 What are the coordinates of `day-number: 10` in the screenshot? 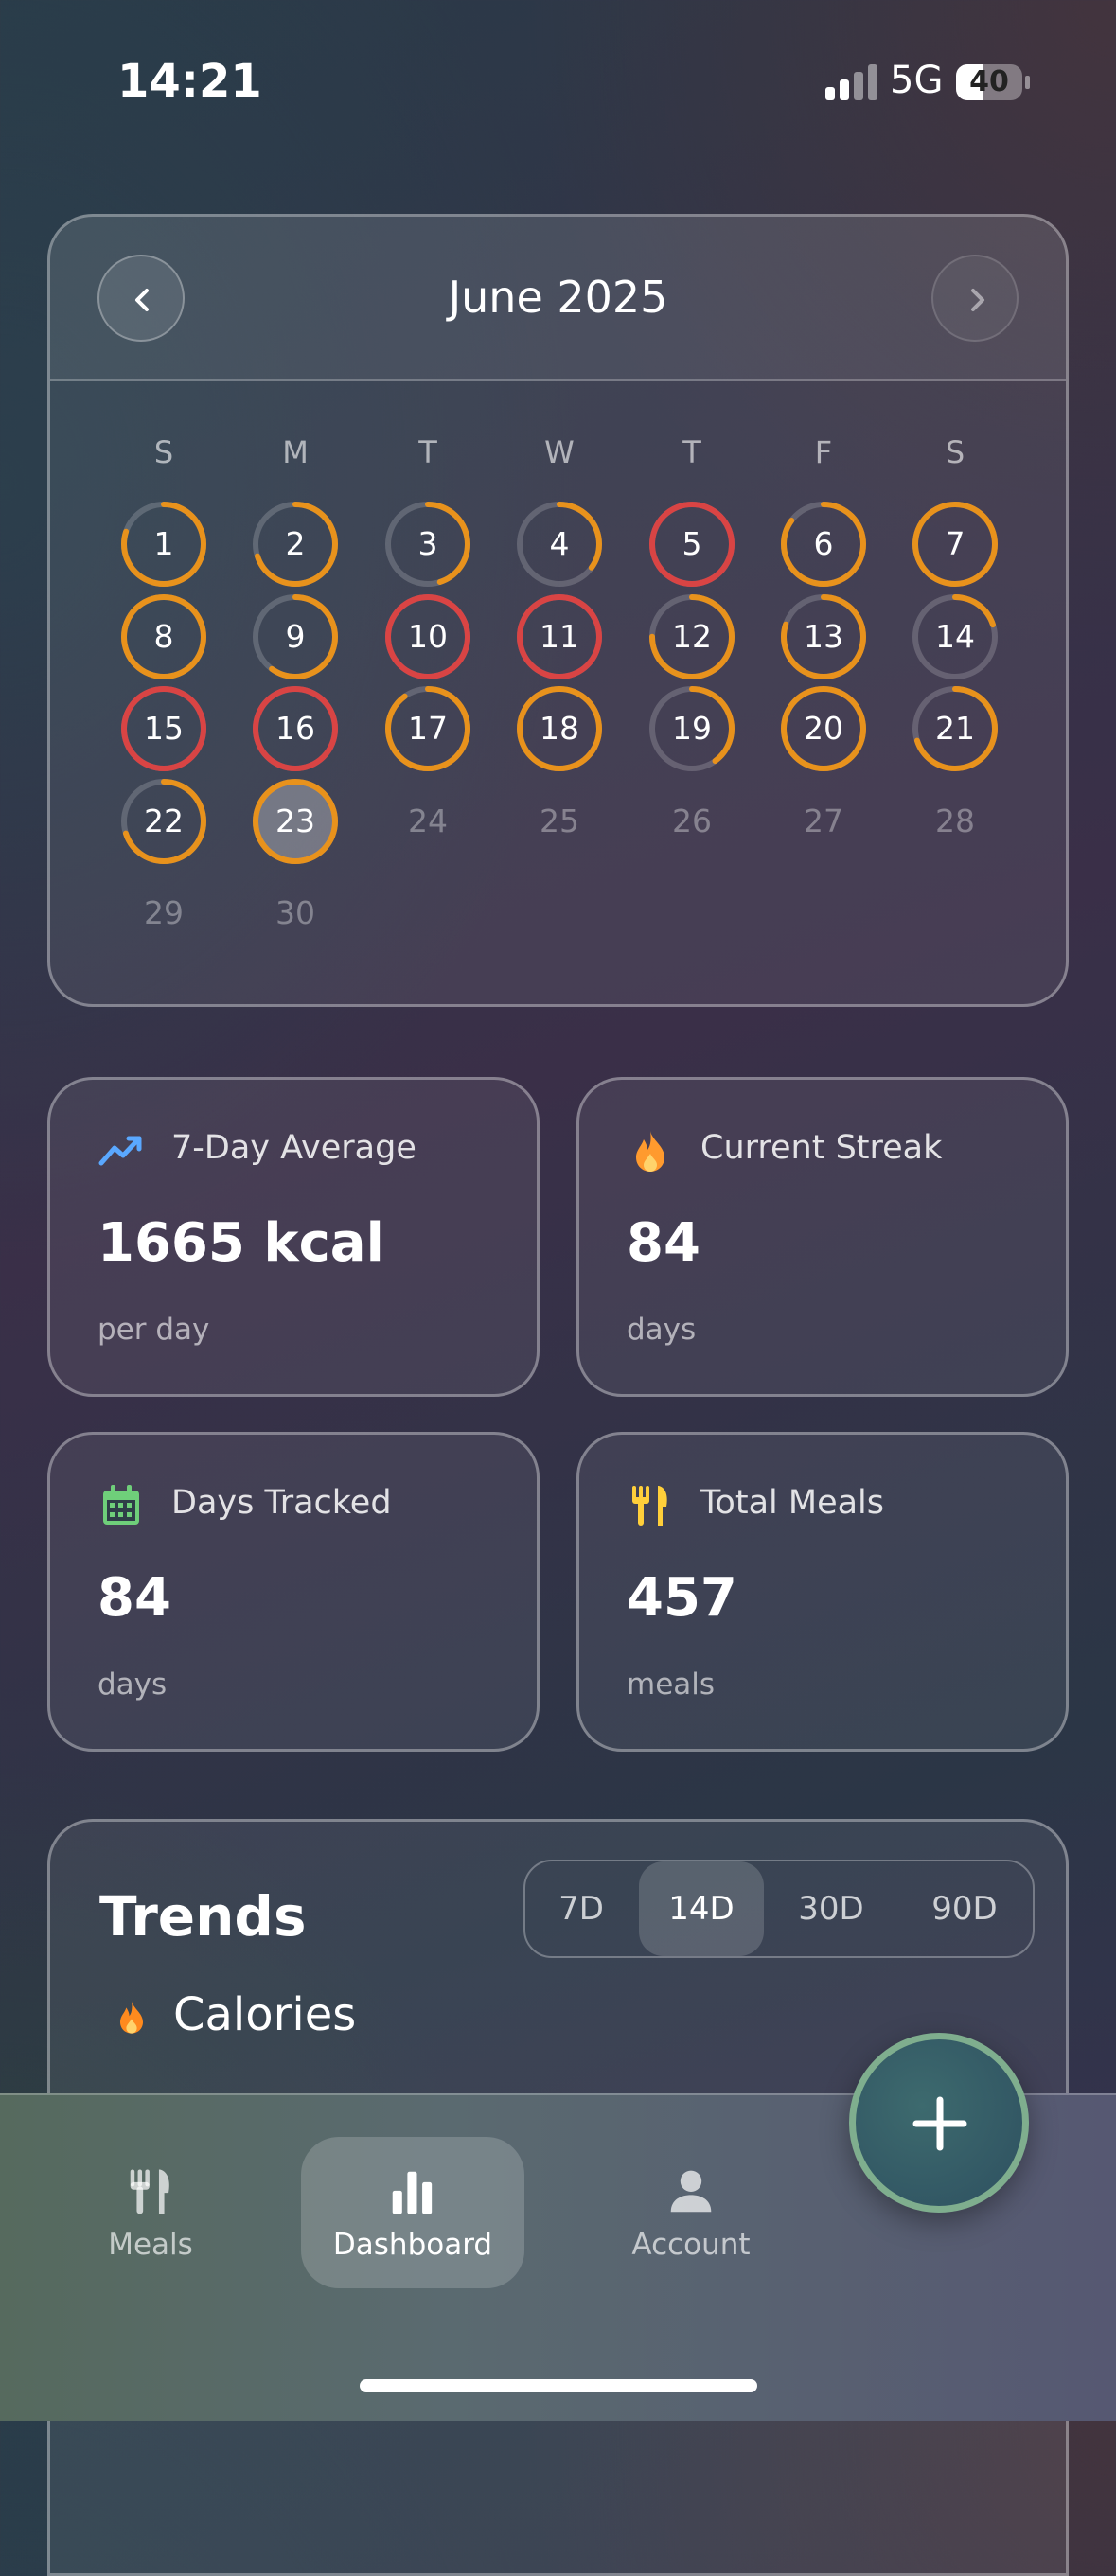 It's located at (428, 636).